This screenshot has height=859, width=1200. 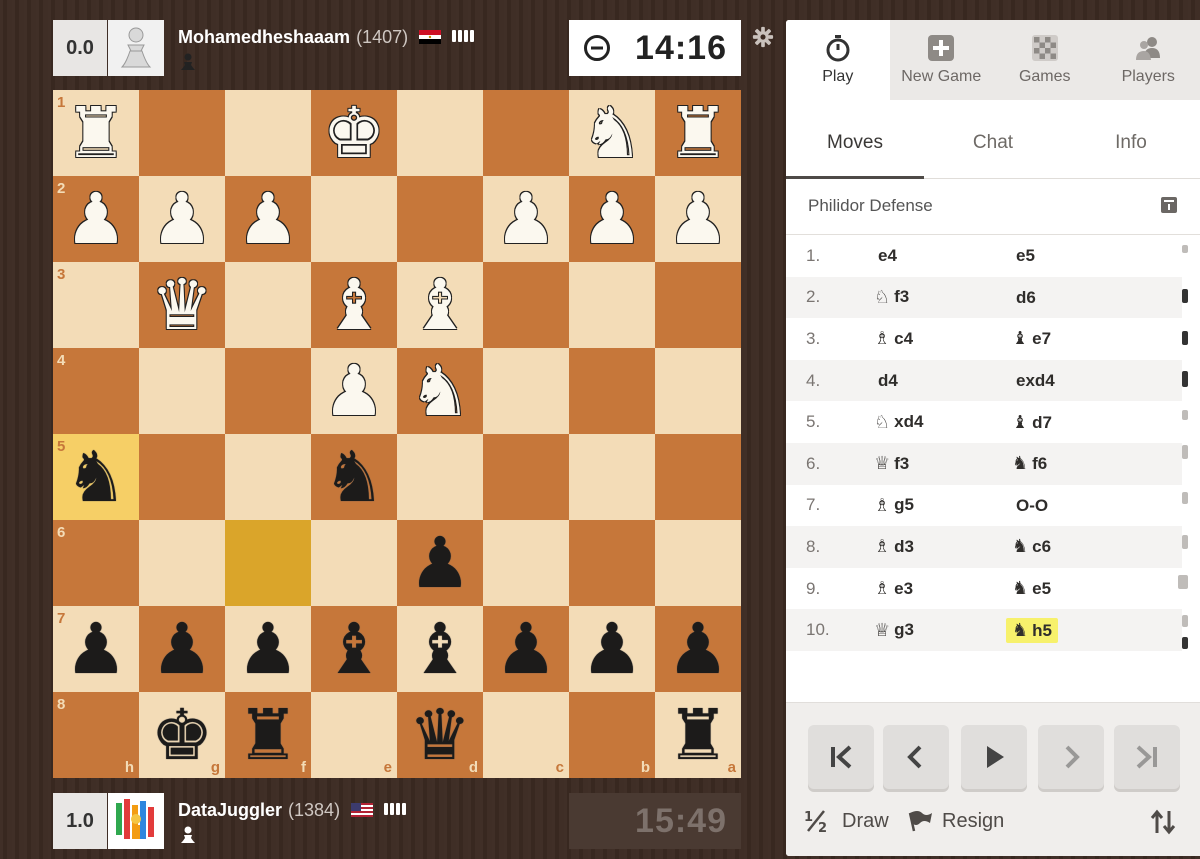 I want to click on black-move: ♞ f6, so click(x=1087, y=463).